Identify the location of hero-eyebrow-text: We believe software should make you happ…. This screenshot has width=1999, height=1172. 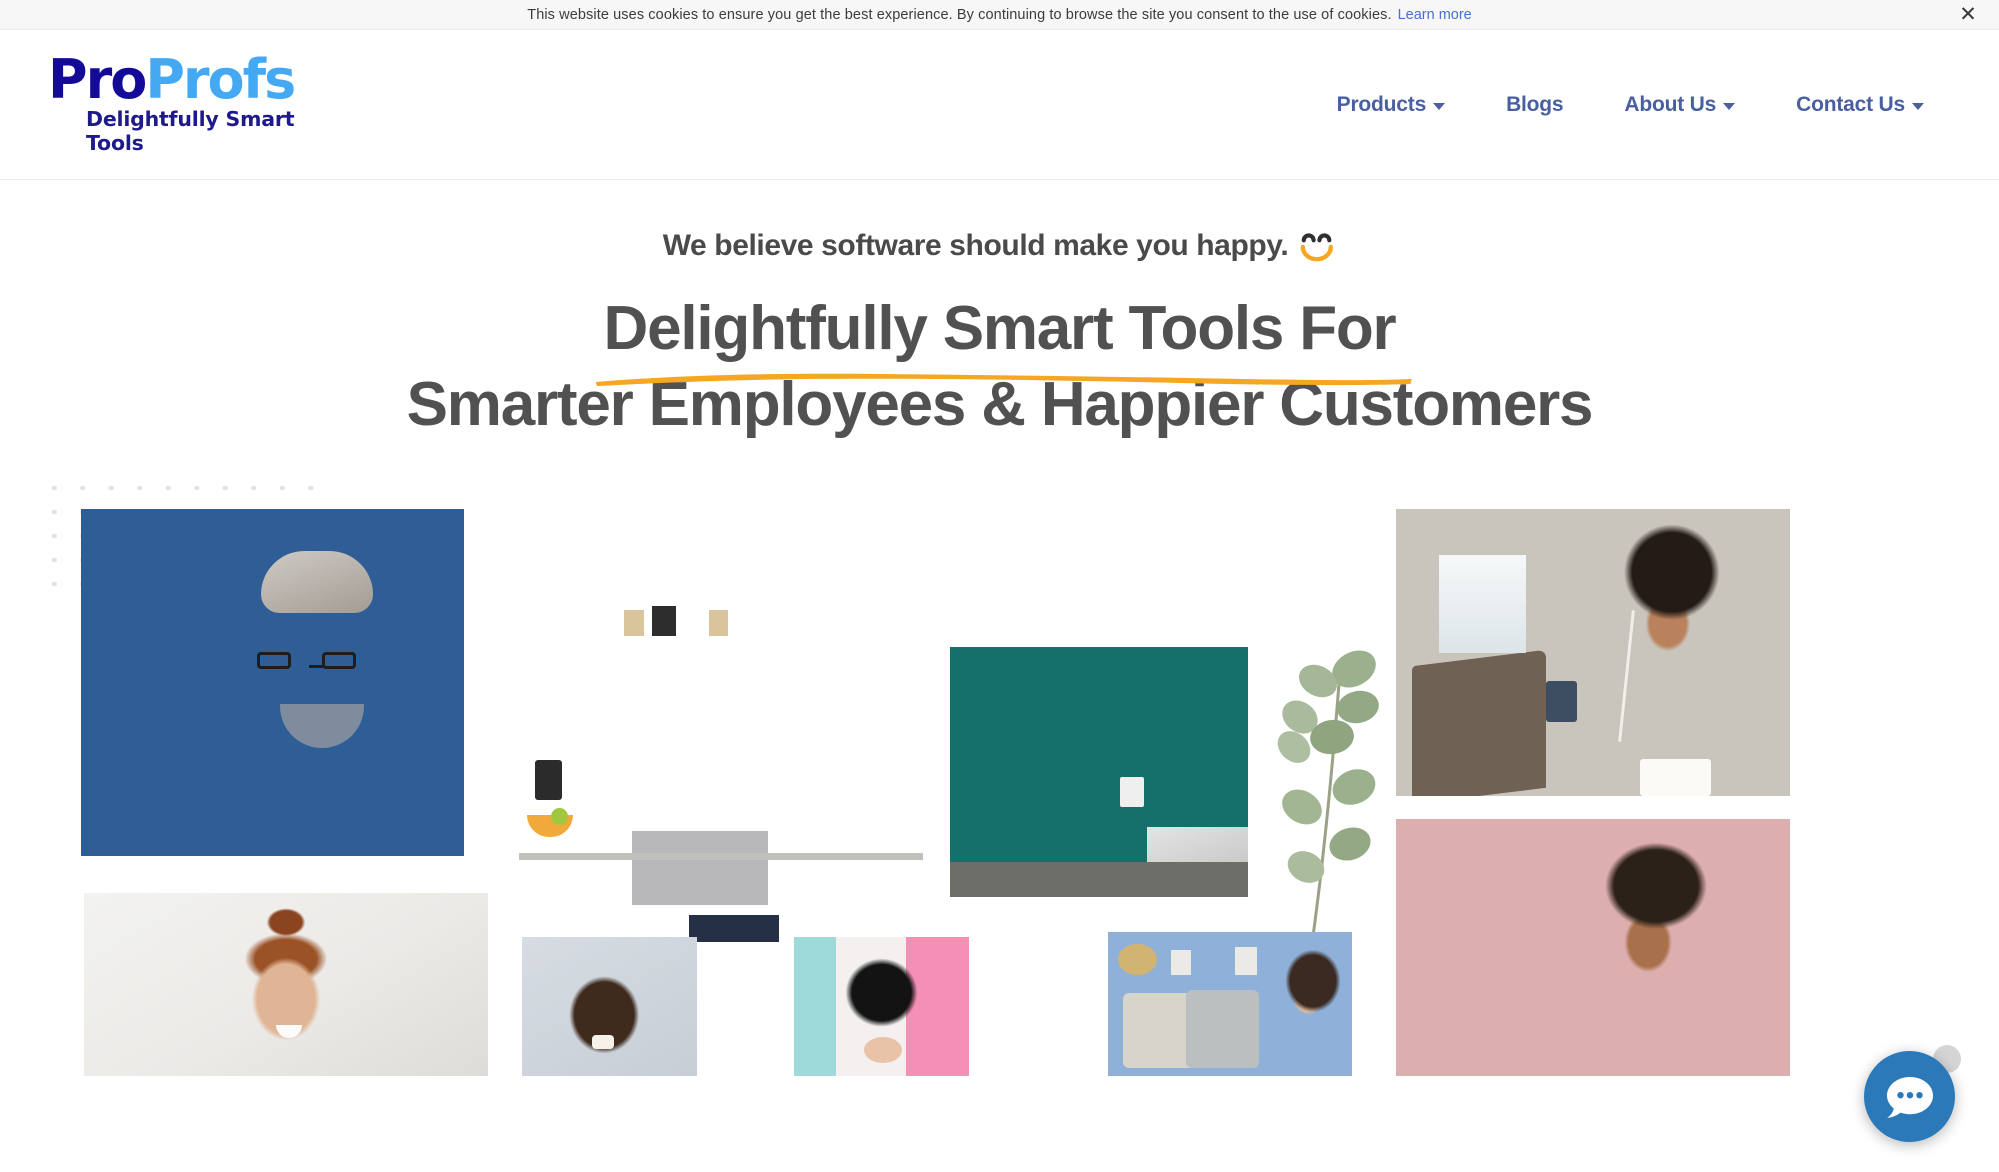
(975, 245).